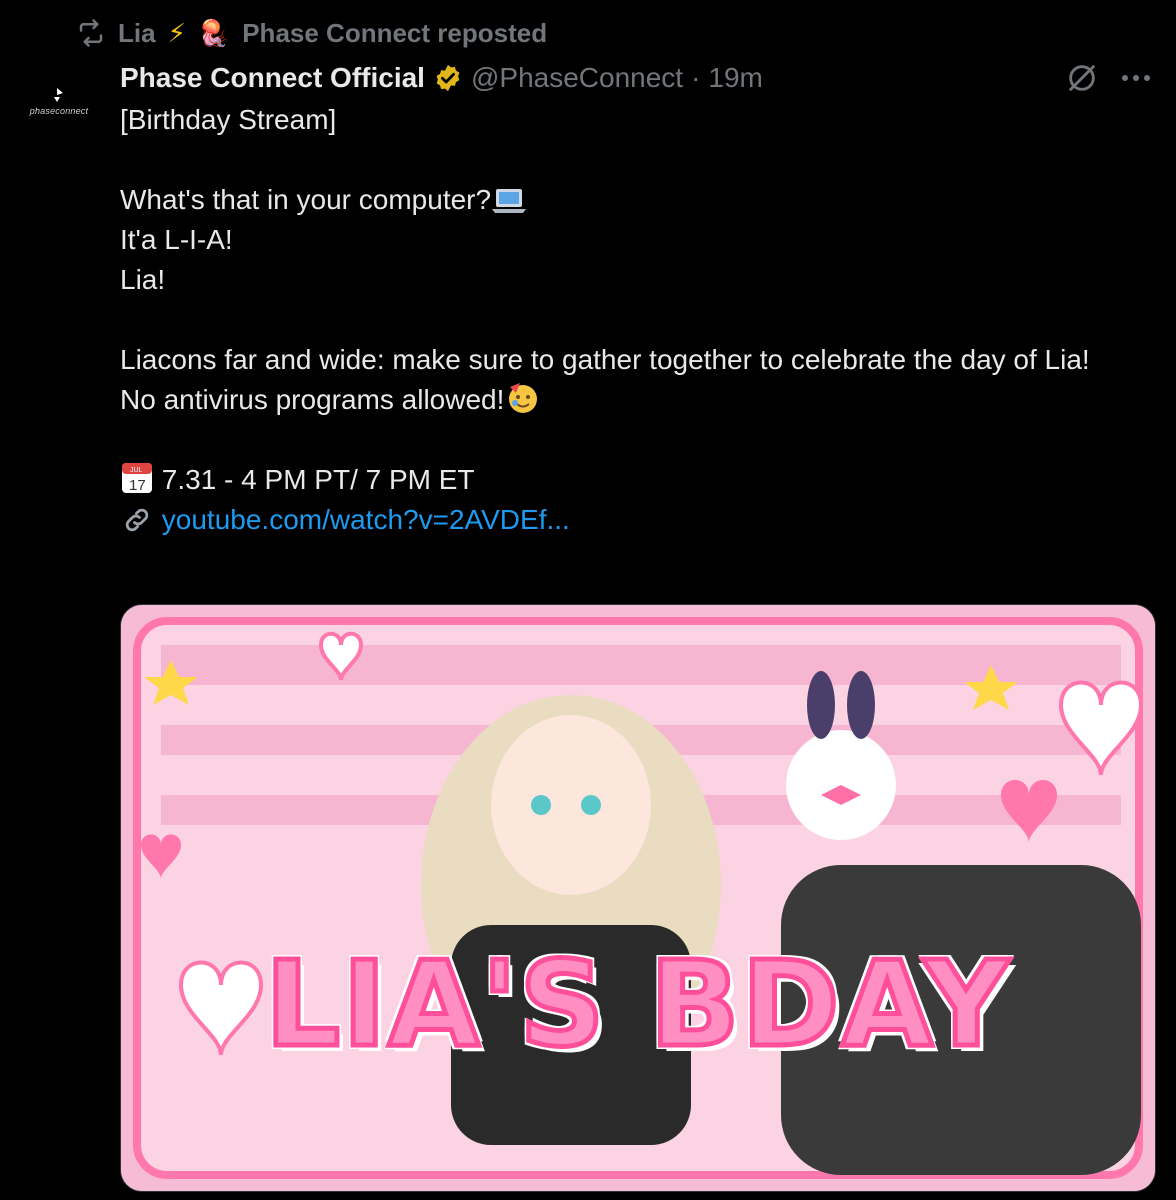 This screenshot has height=1200, width=1176. What do you see at coordinates (176, 32) in the screenshot?
I see `lightning-emoji: ⚡` at bounding box center [176, 32].